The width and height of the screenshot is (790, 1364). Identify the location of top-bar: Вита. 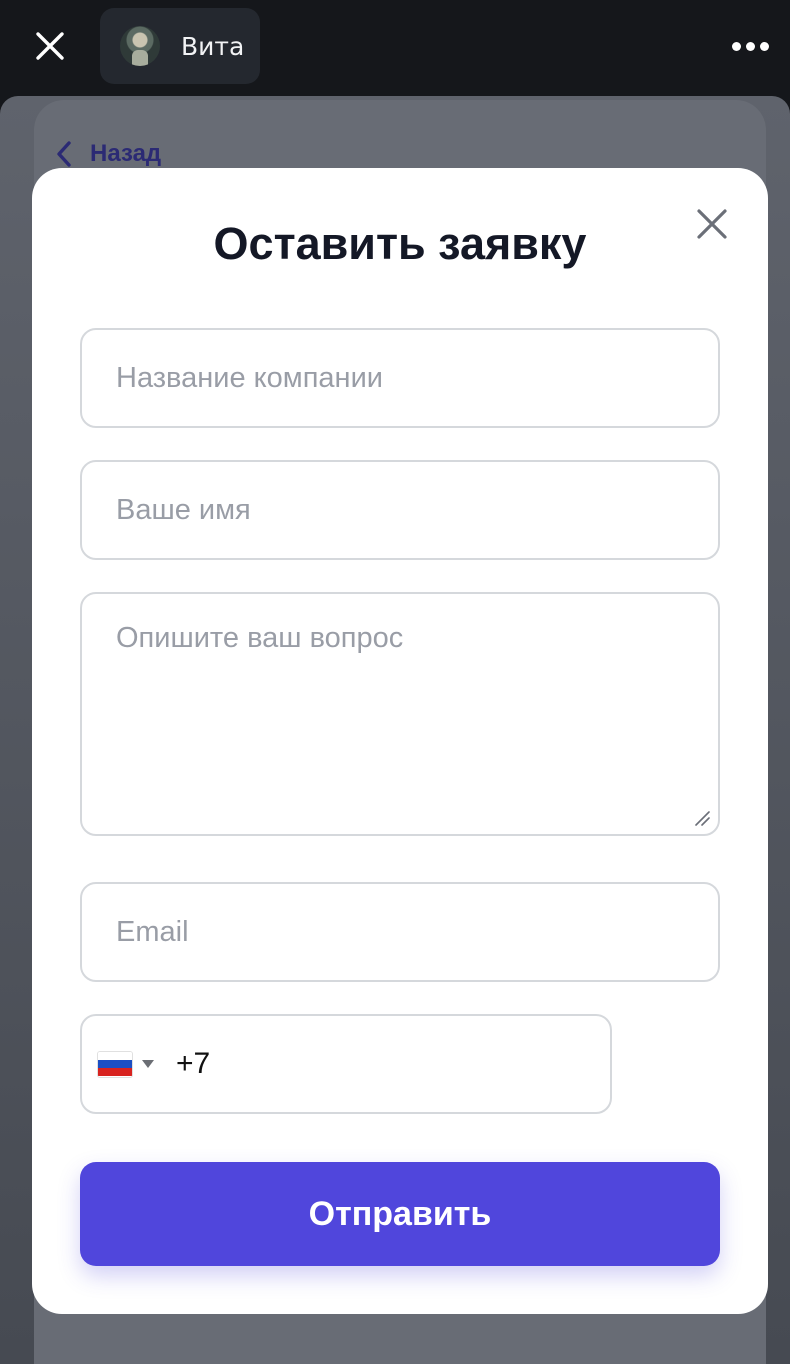
(395, 48).